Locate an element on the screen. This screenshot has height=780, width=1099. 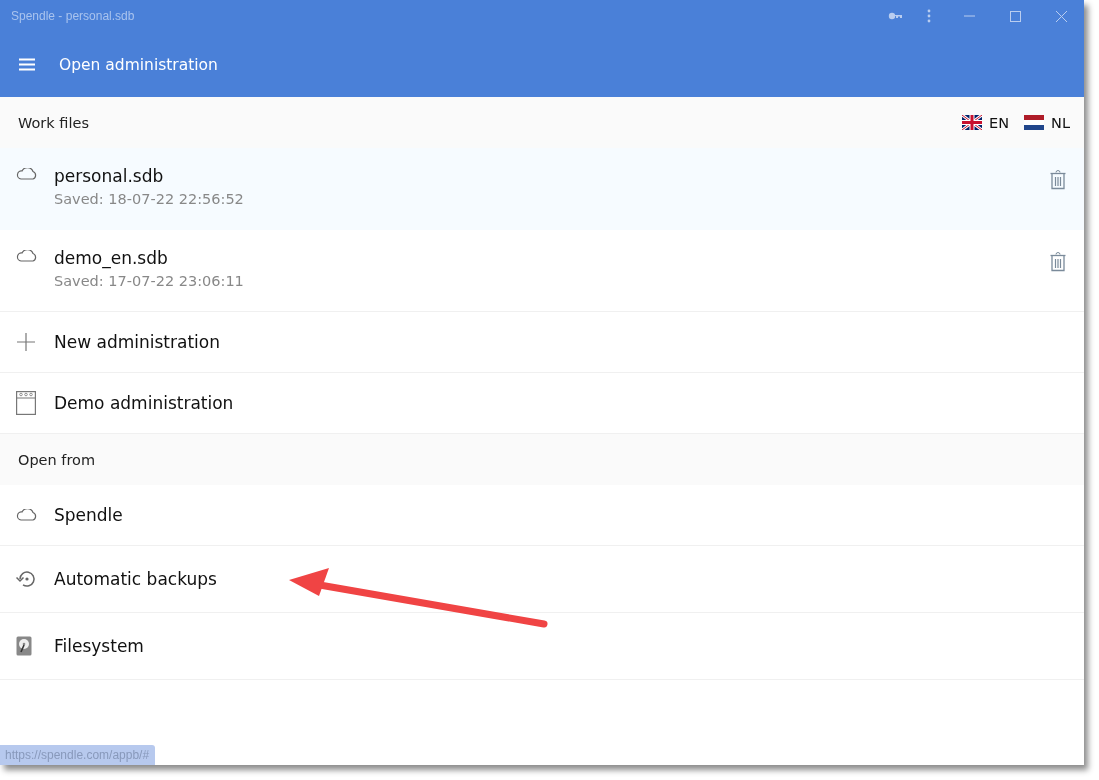
section-heading: Work files is located at coordinates (54, 122).